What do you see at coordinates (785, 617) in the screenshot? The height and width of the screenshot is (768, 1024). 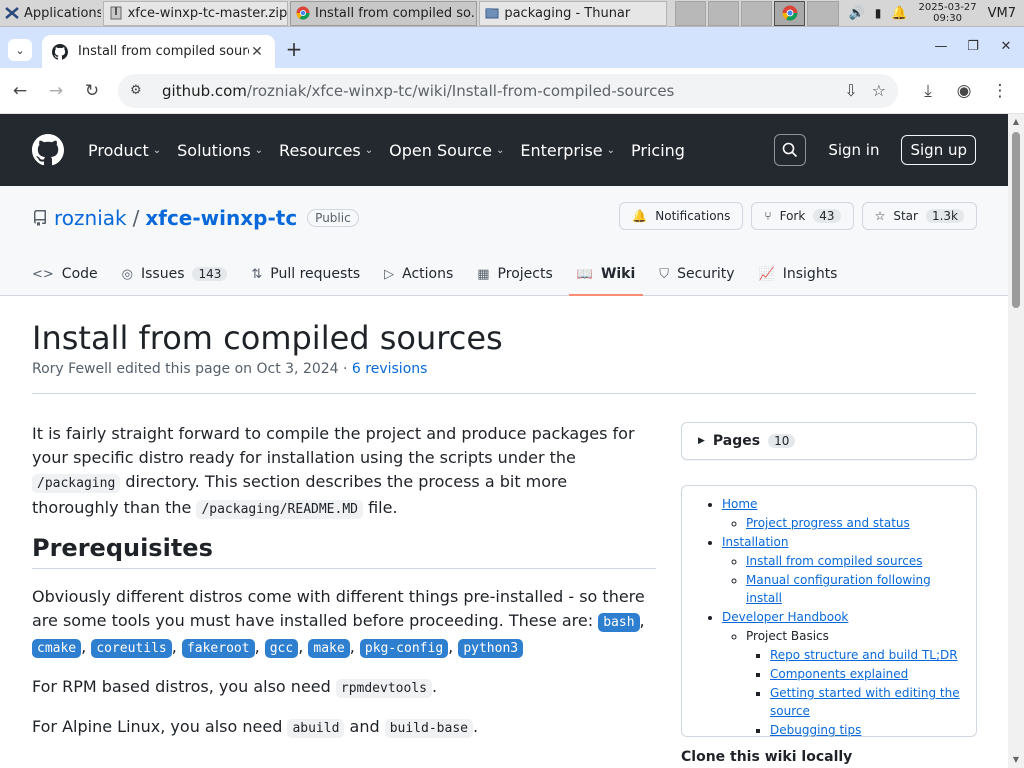 I see `toc-link: Developer Handbook` at bounding box center [785, 617].